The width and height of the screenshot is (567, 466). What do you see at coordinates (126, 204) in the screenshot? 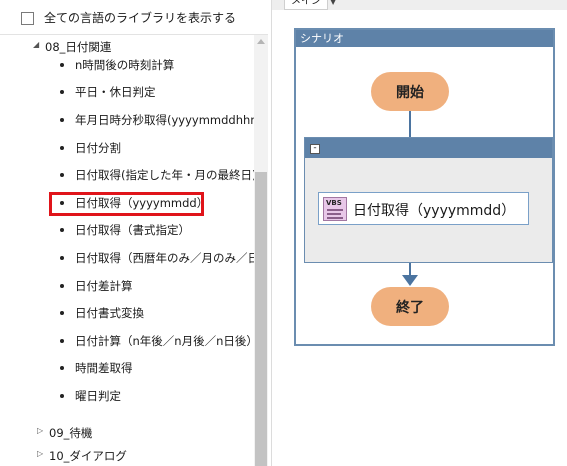
I see `selection-highlight-box` at bounding box center [126, 204].